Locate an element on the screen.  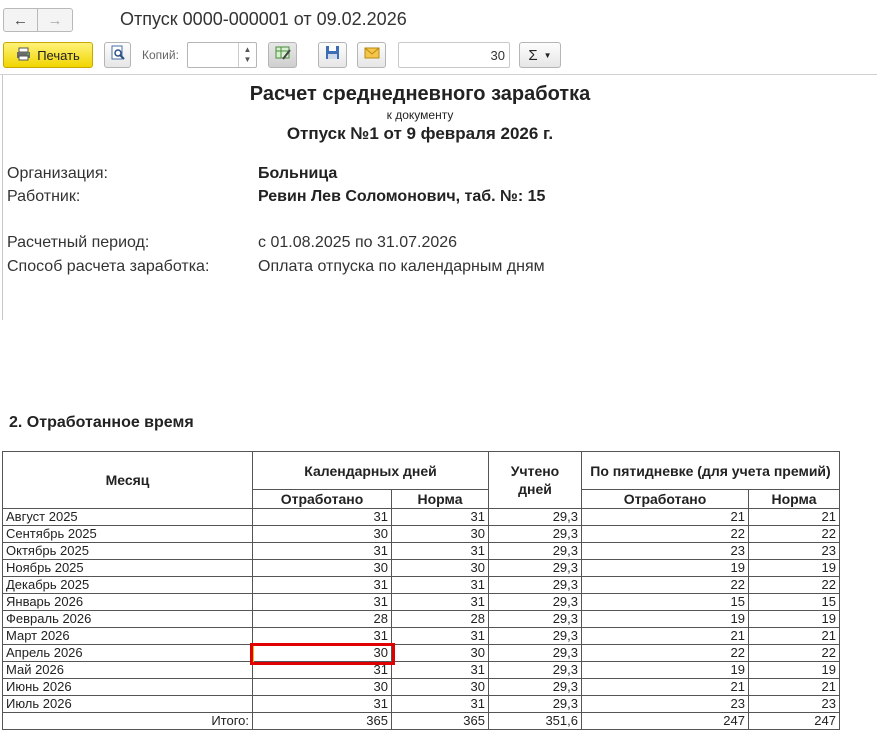
edit-table-icon is located at coordinates (283, 55).